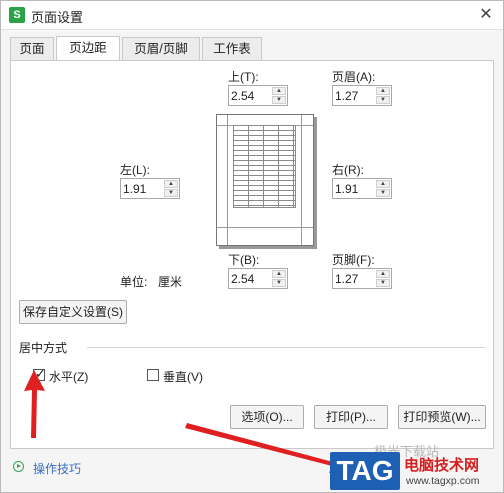 The image size is (504, 493). Describe the element at coordinates (135, 170) in the screenshot. I see `left-margin-label: 左(L):` at that location.